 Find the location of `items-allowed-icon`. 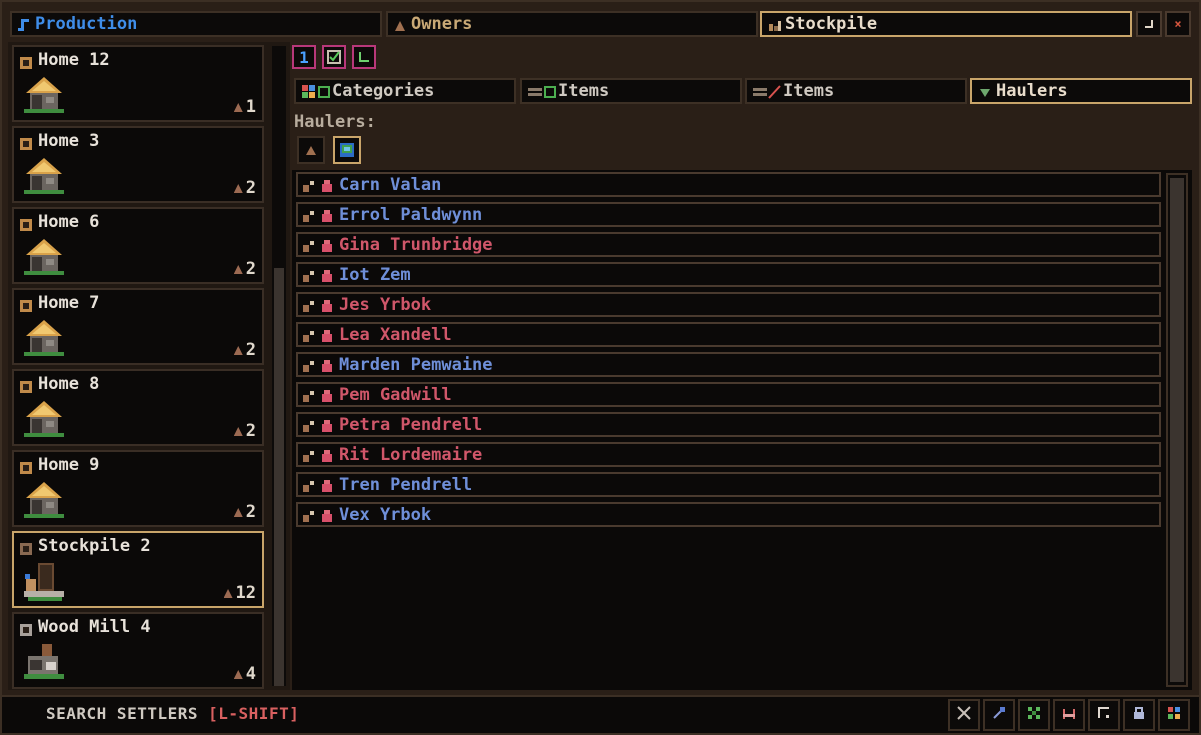

items-allowed-icon is located at coordinates (543, 91).